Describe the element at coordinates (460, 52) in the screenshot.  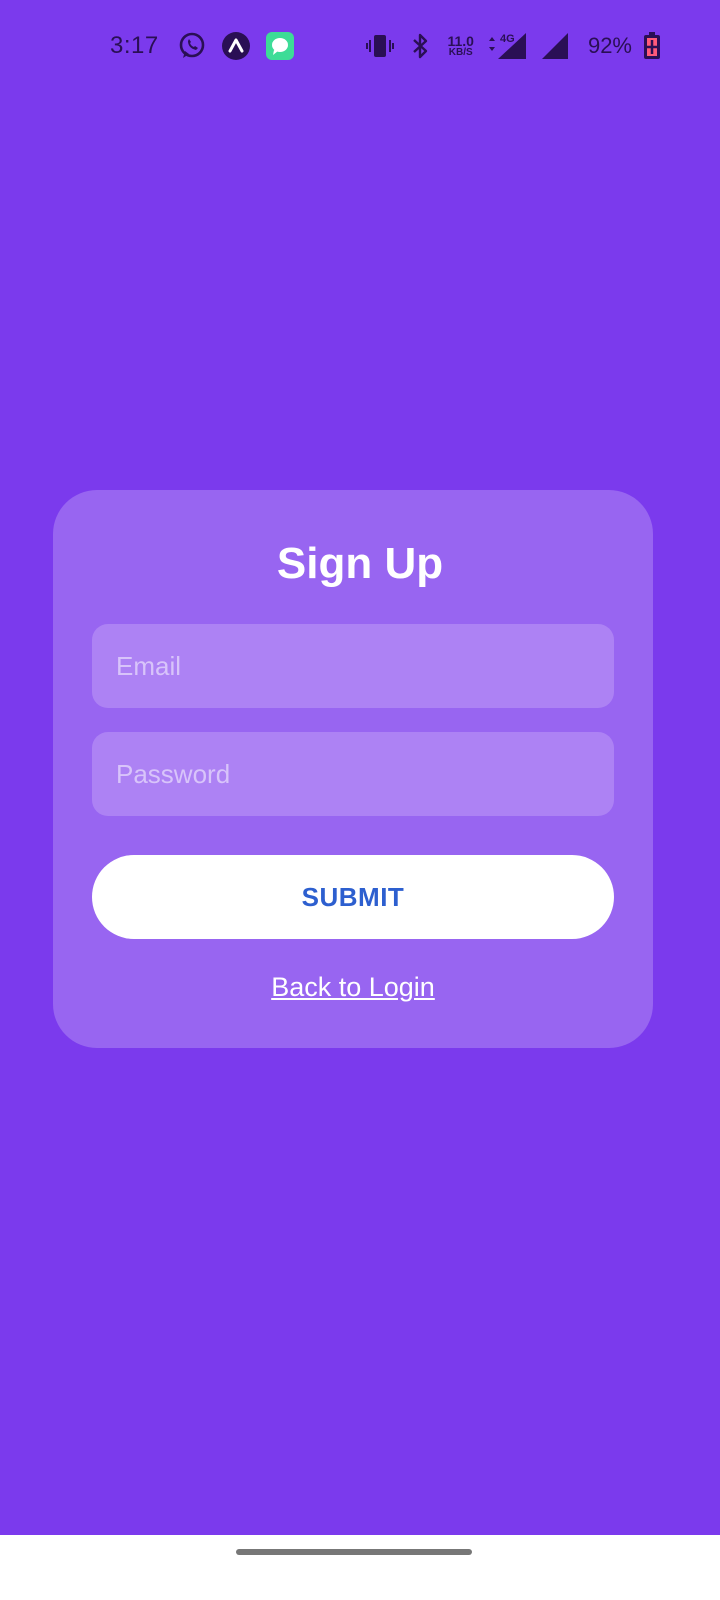
I see `network-speed-unit: KB/S` at that location.